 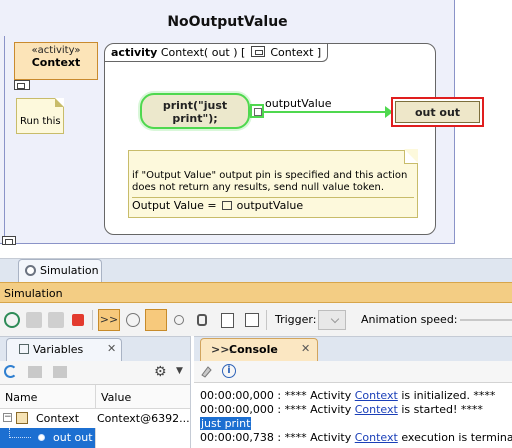 What do you see at coordinates (156, 320) in the screenshot?
I see `auto-open-diagram-button` at bounding box center [156, 320].